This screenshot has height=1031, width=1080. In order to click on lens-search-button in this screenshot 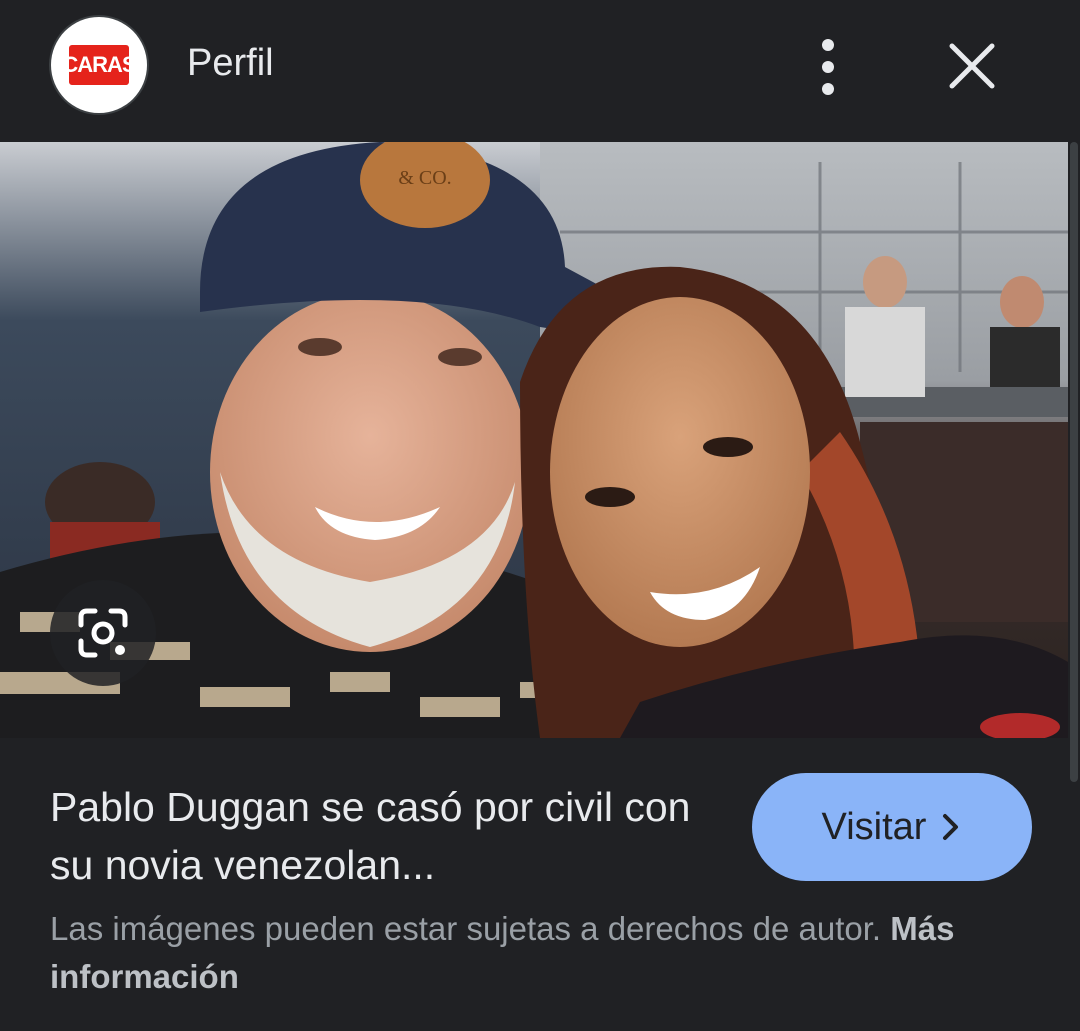, I will do `click(103, 633)`.